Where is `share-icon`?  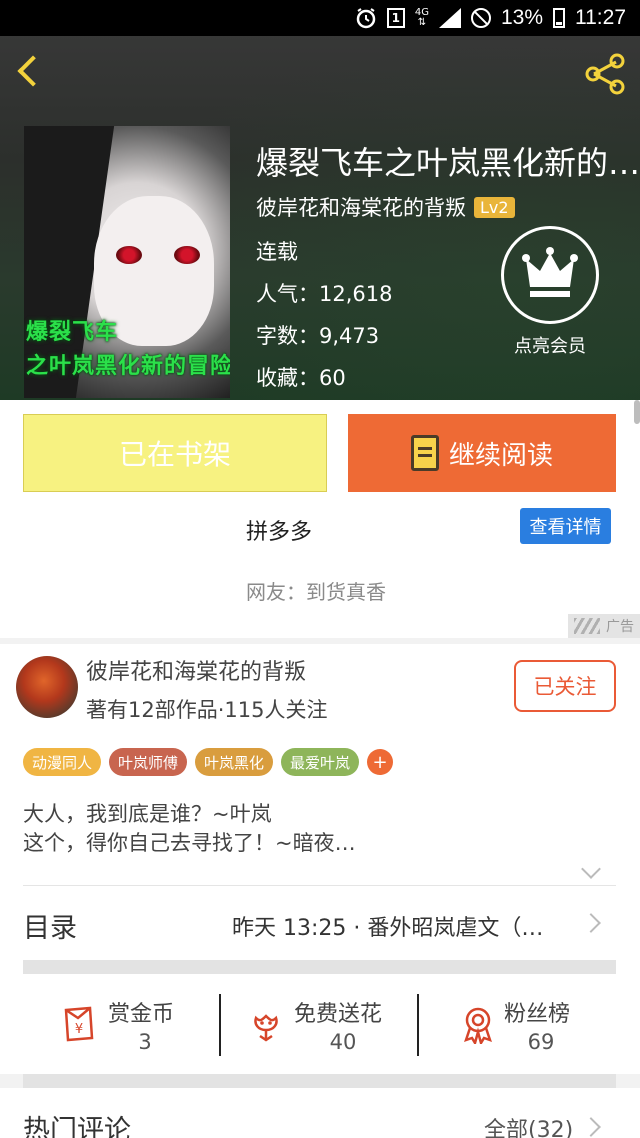 share-icon is located at coordinates (605, 74).